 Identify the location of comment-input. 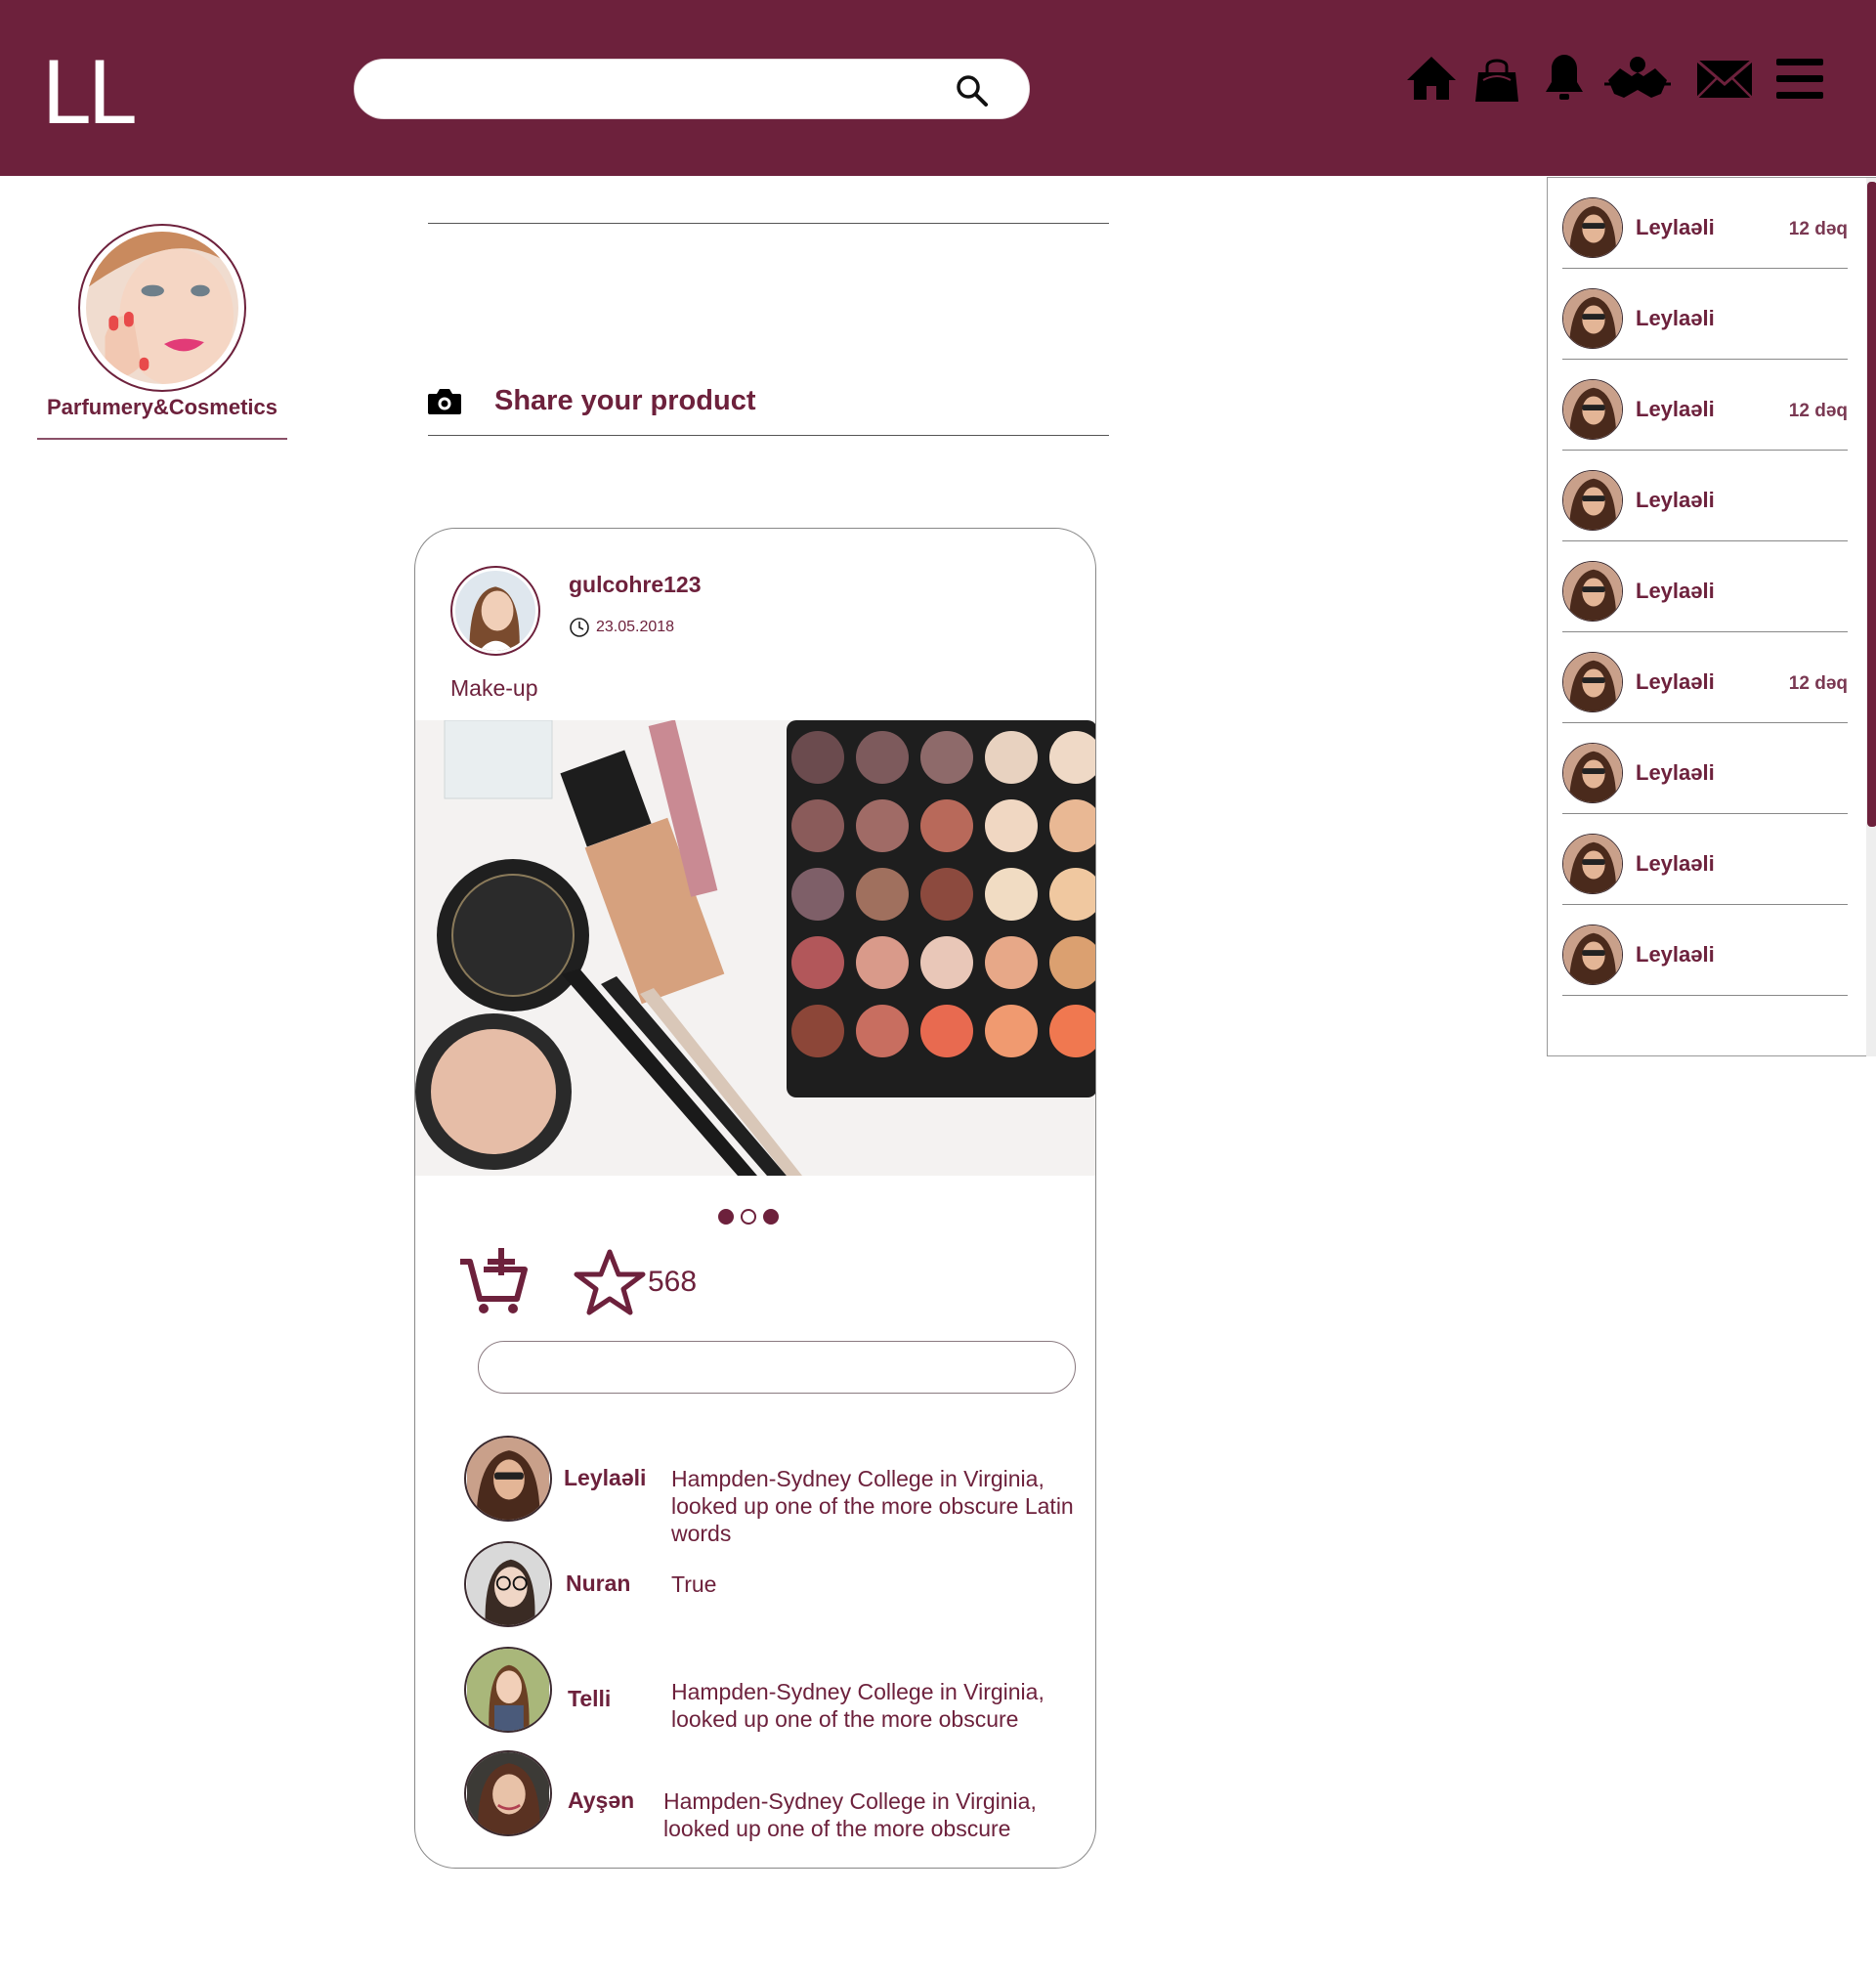
(777, 1367).